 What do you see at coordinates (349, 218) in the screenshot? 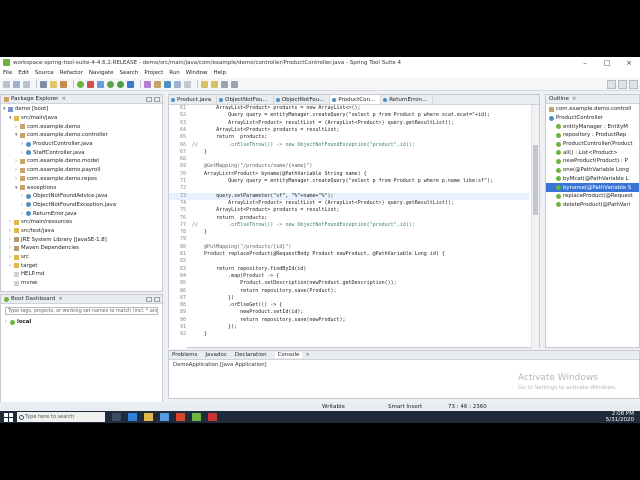
I see `code-line: 76 return products;` at bounding box center [349, 218].